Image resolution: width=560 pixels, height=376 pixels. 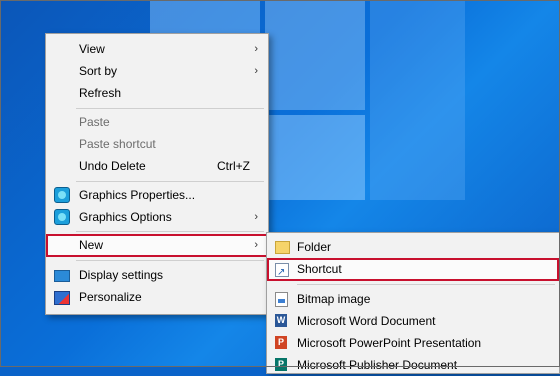 What do you see at coordinates (413, 247) in the screenshot?
I see `submenu-item-folder: Folder` at bounding box center [413, 247].